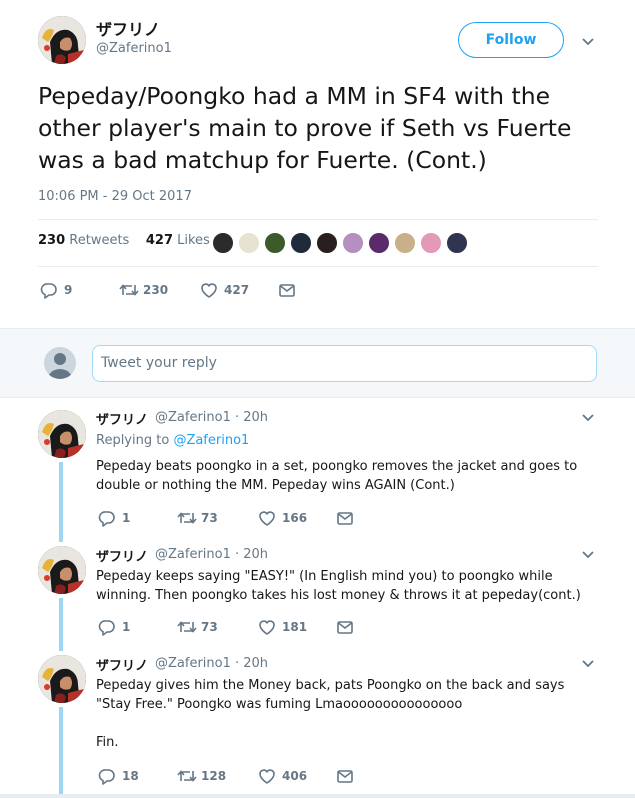  What do you see at coordinates (295, 627) in the screenshot?
I see `like-count: 181` at bounding box center [295, 627].